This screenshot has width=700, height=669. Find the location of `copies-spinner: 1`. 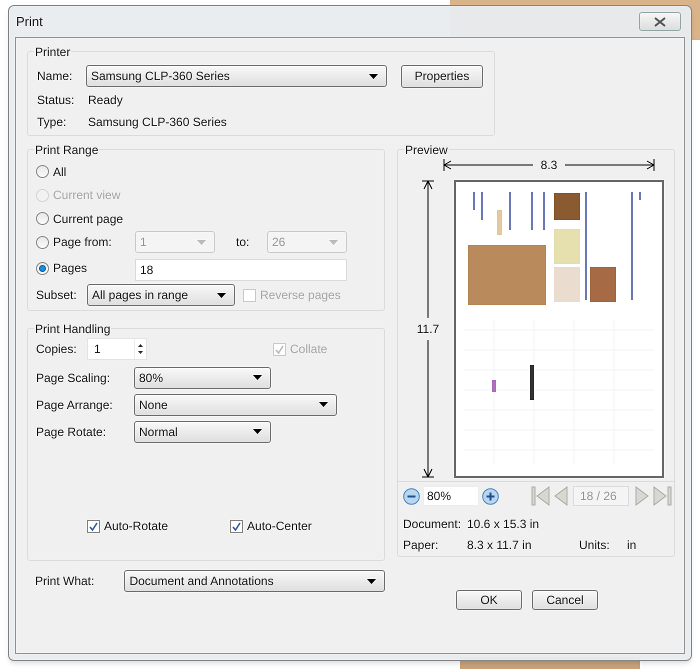

copies-spinner: 1 is located at coordinates (117, 349).